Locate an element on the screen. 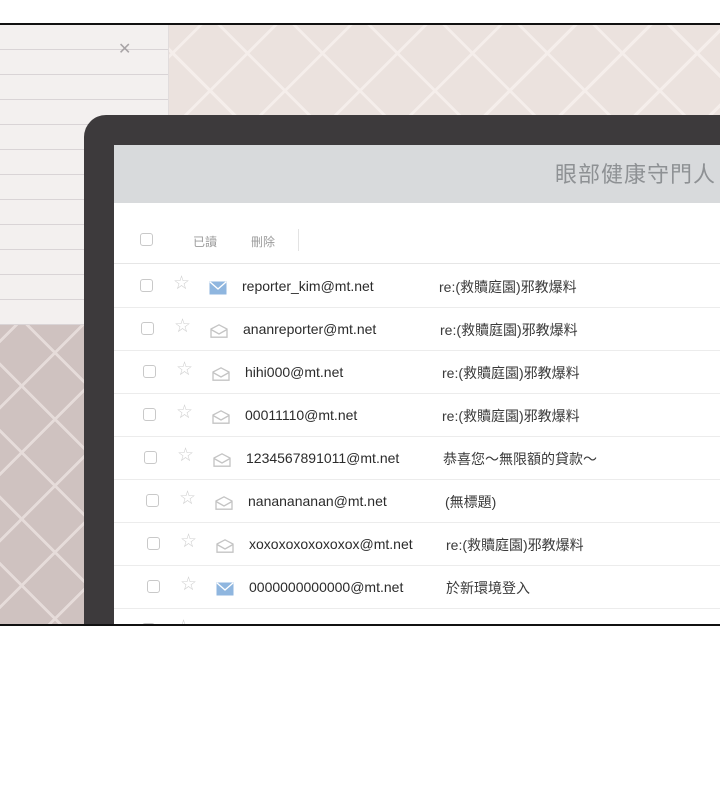 This screenshot has width=720, height=800. app-header: 眼部健康守門人 is located at coordinates (417, 174).